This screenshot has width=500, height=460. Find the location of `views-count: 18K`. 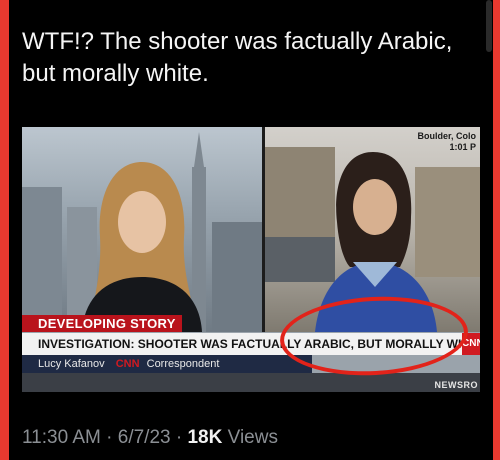

views-count: 18K is located at coordinates (204, 437).